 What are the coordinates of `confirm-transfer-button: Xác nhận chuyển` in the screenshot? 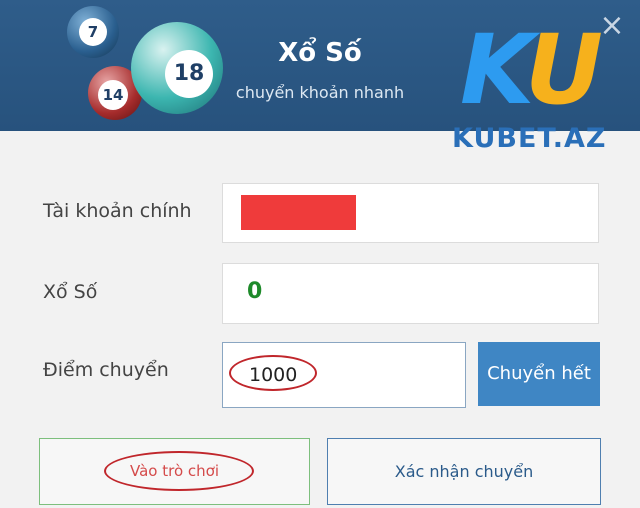 It's located at (464, 471).